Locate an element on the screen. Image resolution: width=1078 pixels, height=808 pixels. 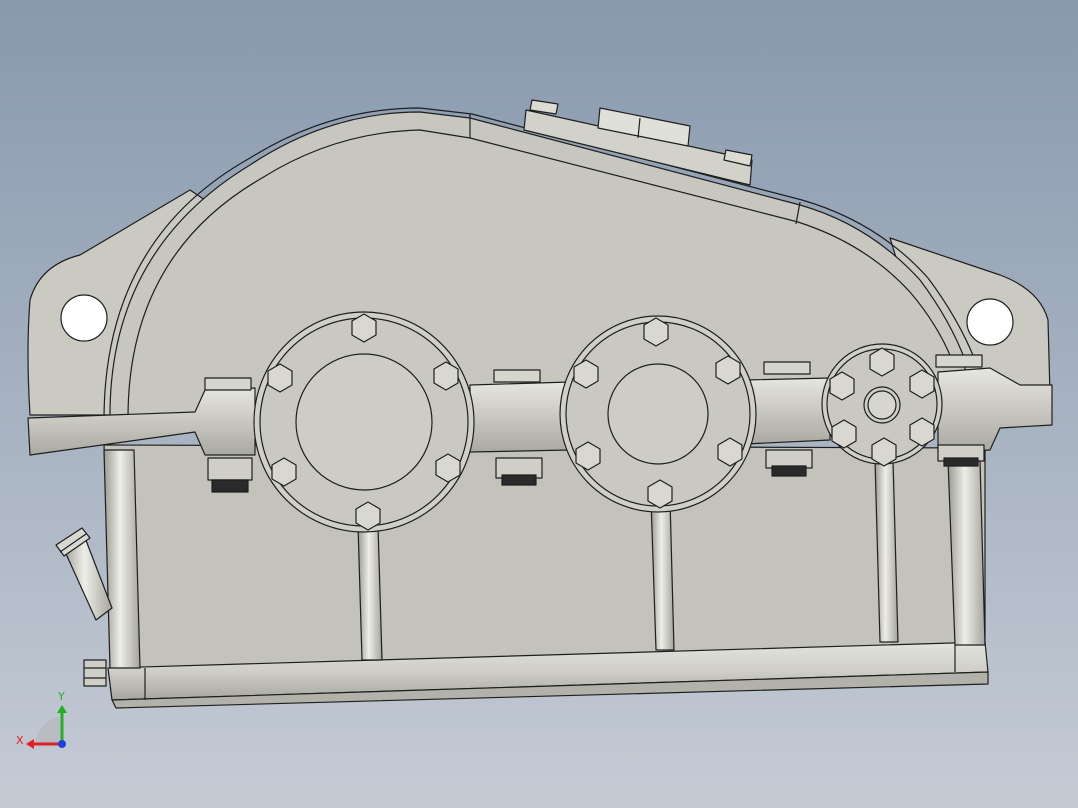
drain-plug-icon is located at coordinates (95, 673).